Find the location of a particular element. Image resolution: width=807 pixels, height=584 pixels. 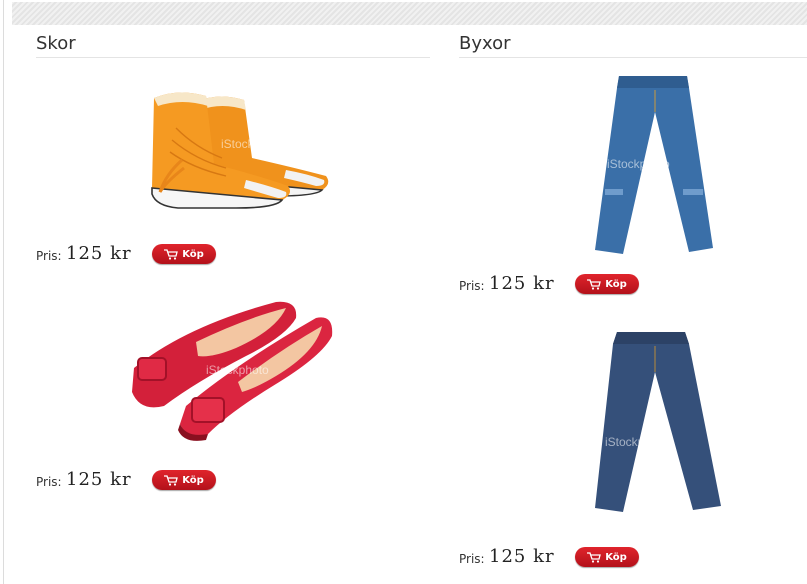

product-image-dark-blue-jeans: iStockphoto is located at coordinates (658, 422).